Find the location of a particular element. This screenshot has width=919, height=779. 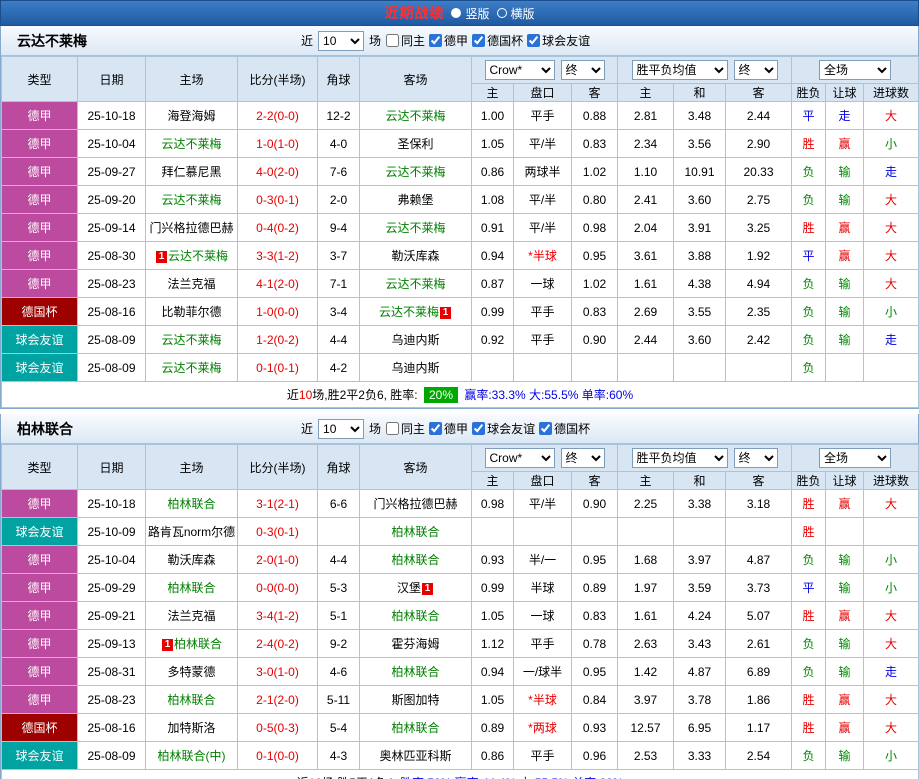

home-team-cell: 海登海姆 is located at coordinates (191, 115).